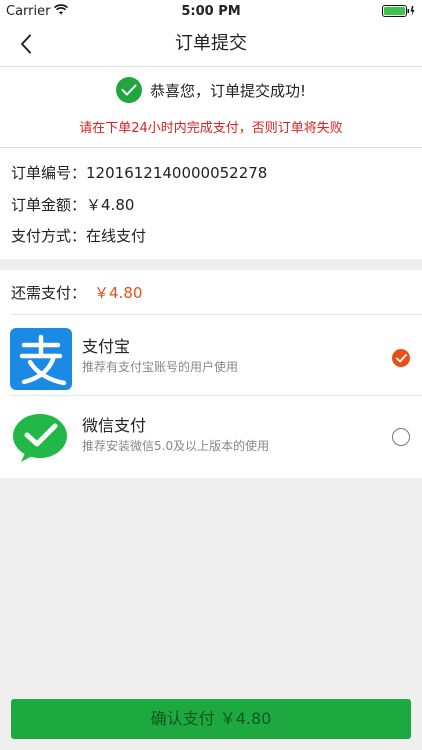  I want to click on payment-method-value: 在线支付, so click(116, 236).